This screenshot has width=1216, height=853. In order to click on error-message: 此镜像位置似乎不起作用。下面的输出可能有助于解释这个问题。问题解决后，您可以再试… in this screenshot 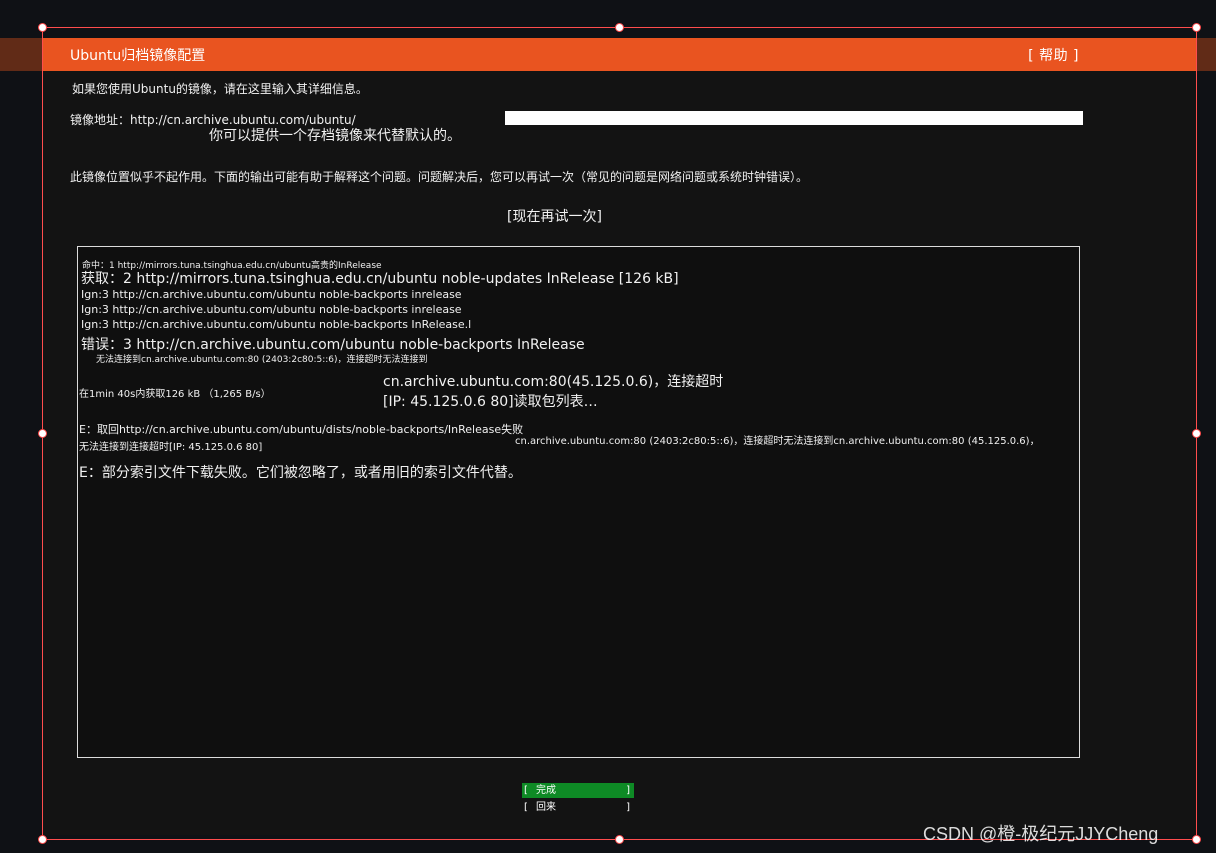, I will do `click(439, 177)`.